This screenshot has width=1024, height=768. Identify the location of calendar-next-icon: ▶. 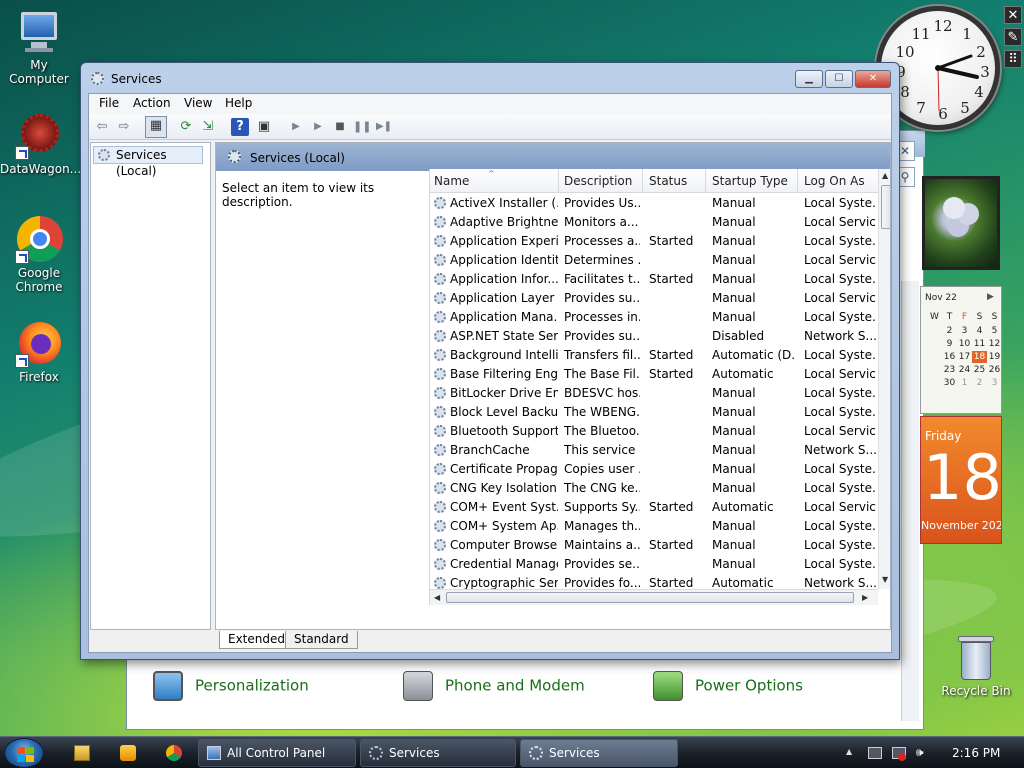
(990, 297).